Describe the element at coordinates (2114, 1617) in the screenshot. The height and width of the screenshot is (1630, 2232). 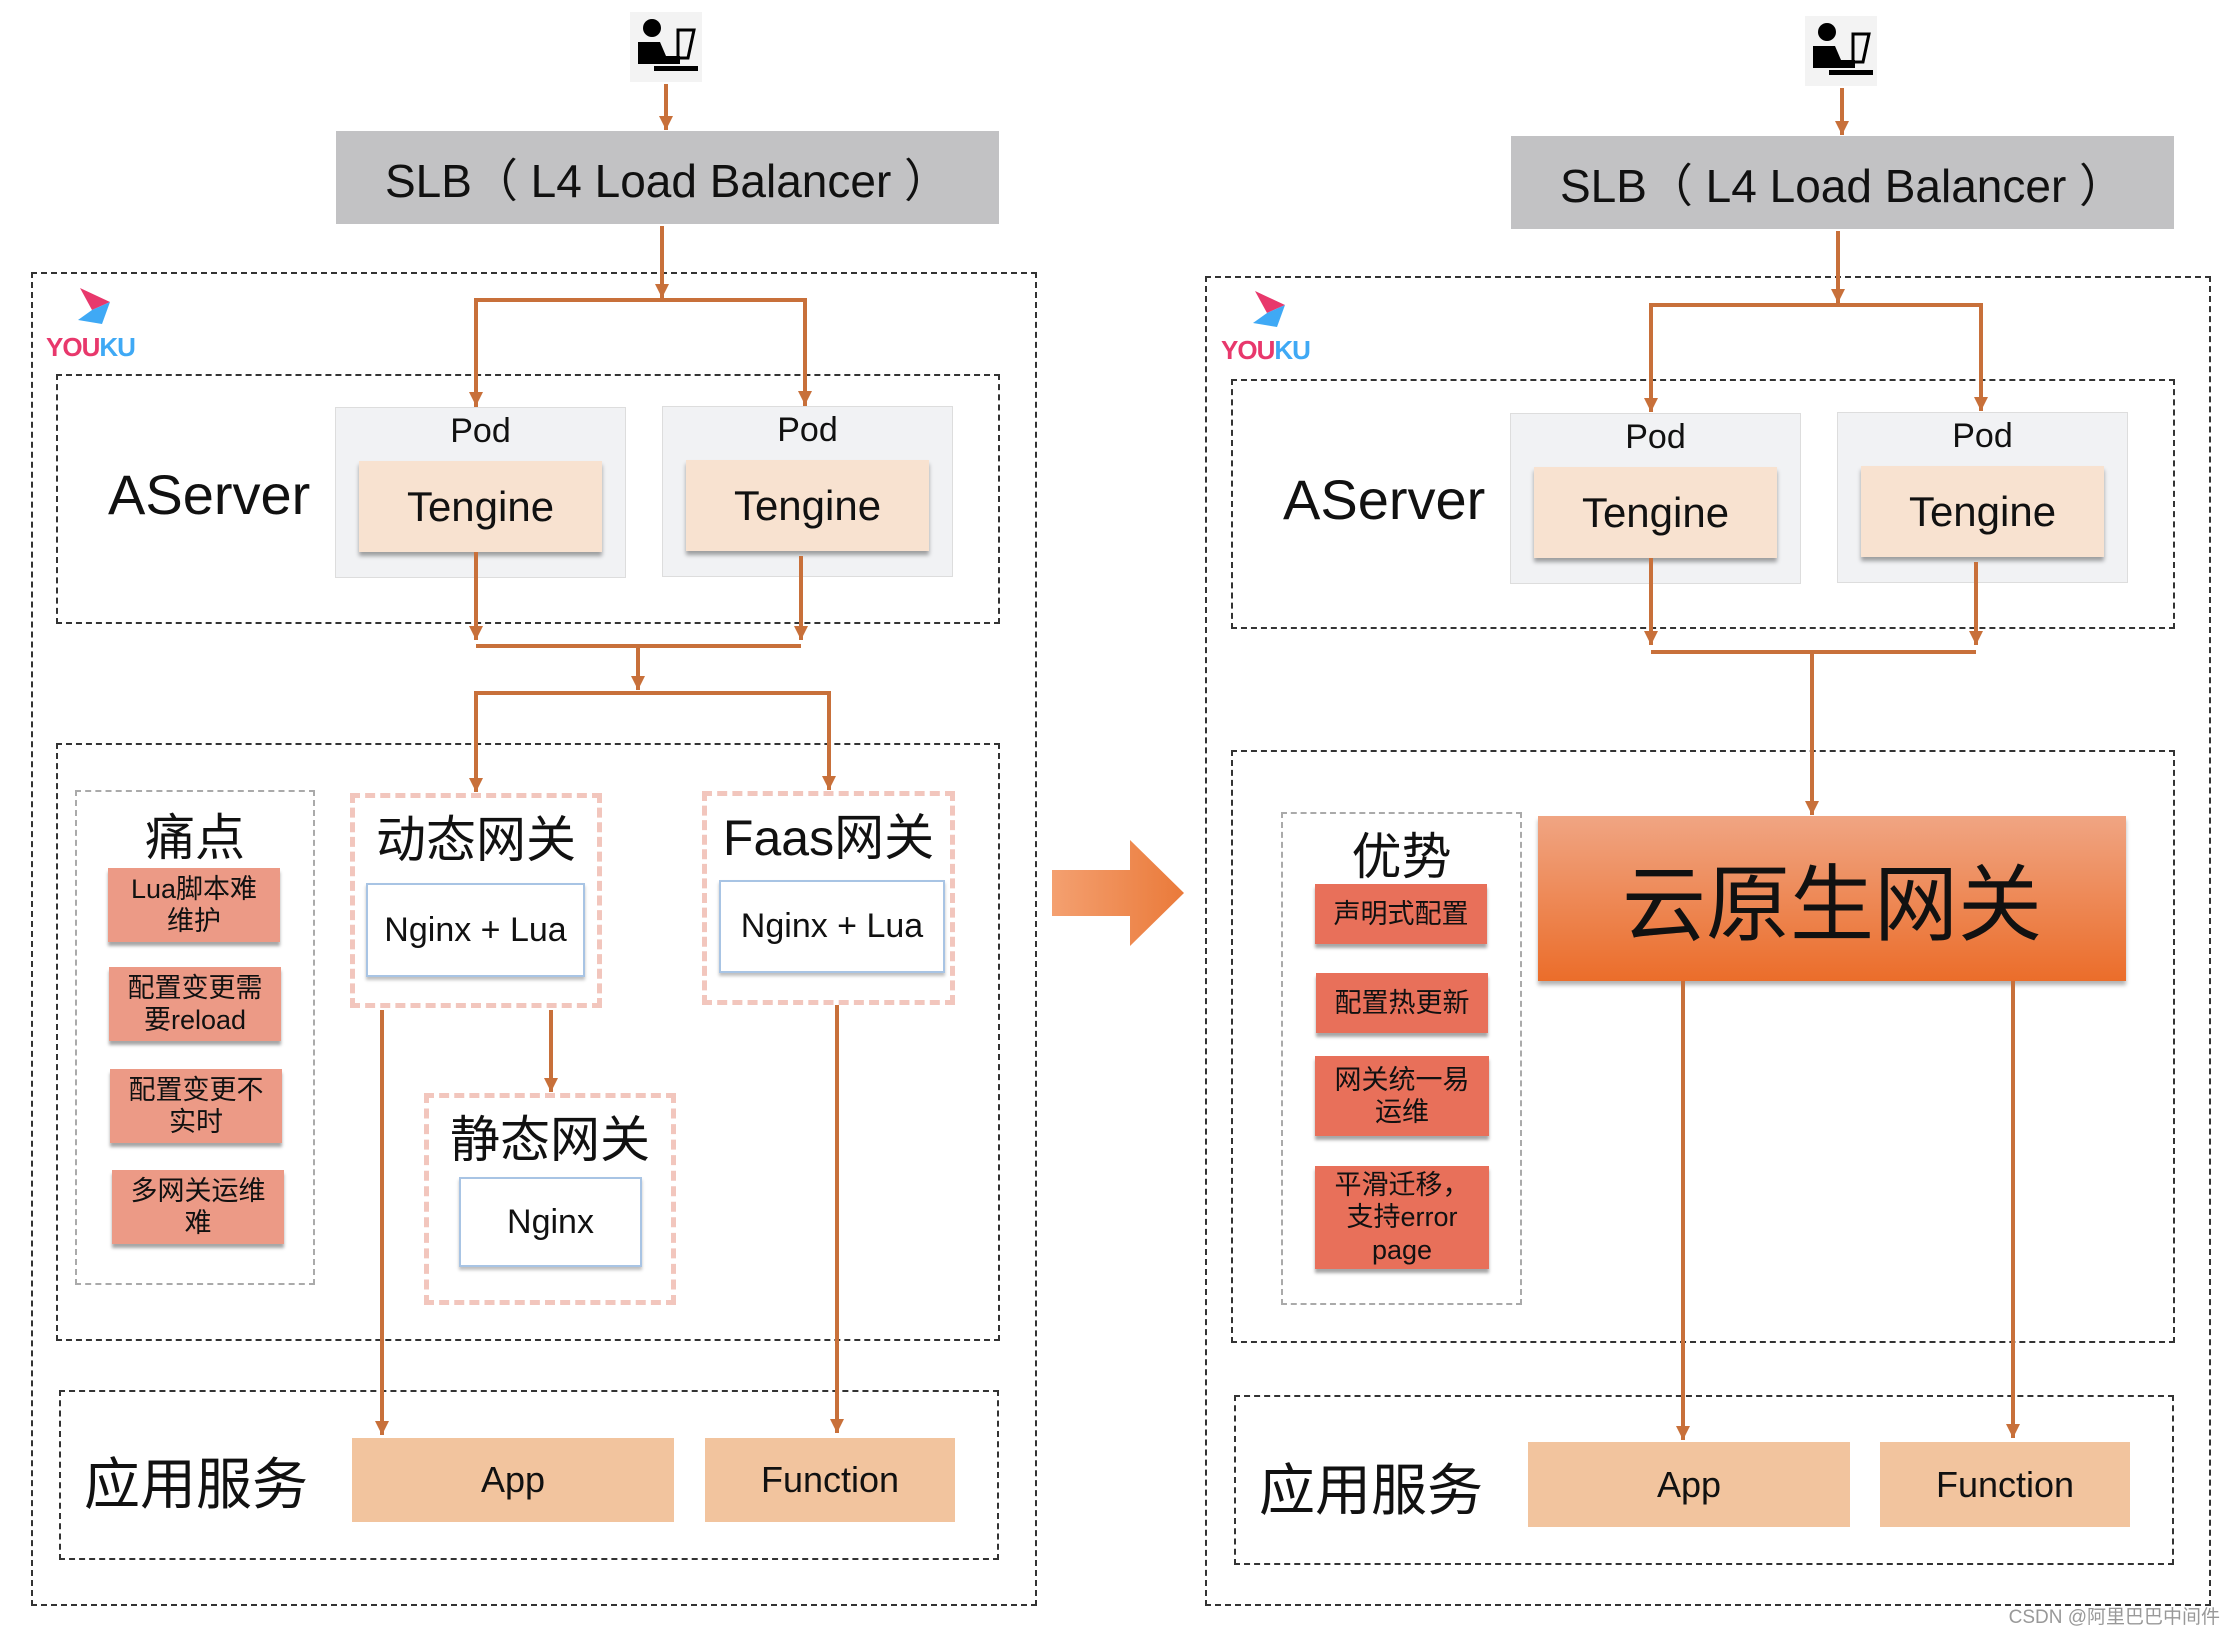
I see `watermark: CSDN @阿里巴巴中间件` at that location.